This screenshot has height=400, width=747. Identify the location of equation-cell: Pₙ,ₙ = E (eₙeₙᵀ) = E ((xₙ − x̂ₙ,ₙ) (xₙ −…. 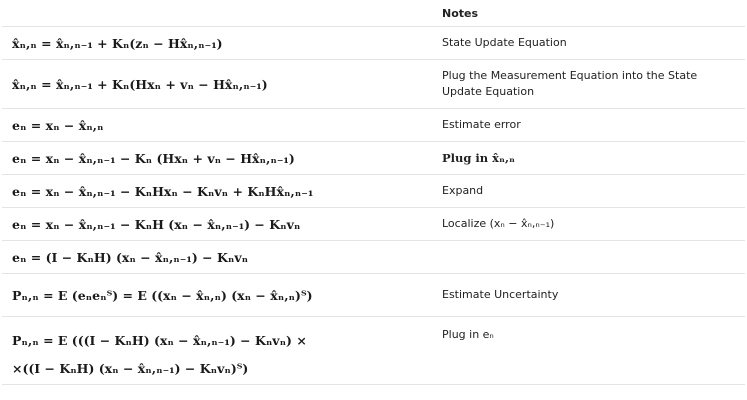
(217, 295).